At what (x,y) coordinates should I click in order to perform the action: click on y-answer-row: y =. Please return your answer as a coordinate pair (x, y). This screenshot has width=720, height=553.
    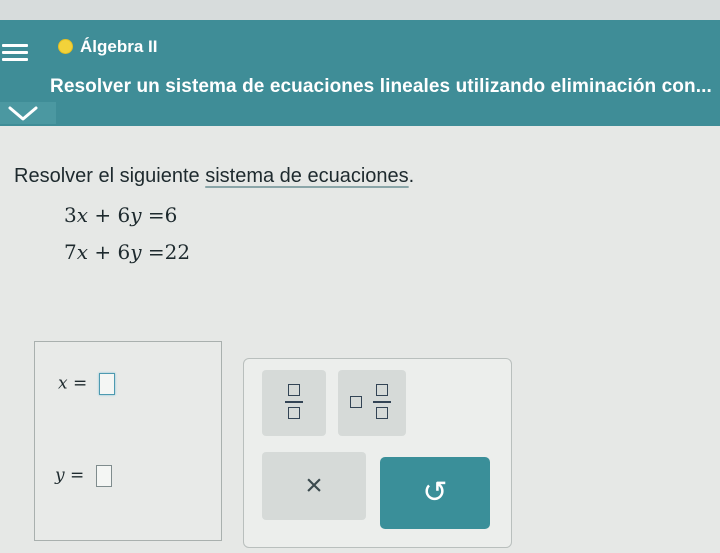
    Looking at the image, I should click on (83, 476).